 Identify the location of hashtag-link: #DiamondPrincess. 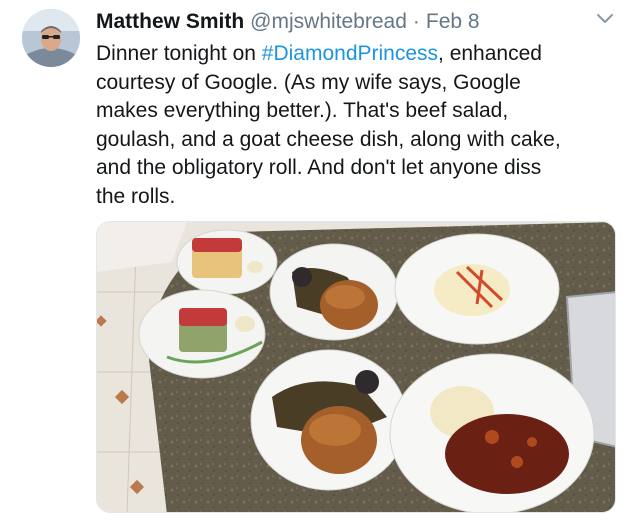
(350, 53).